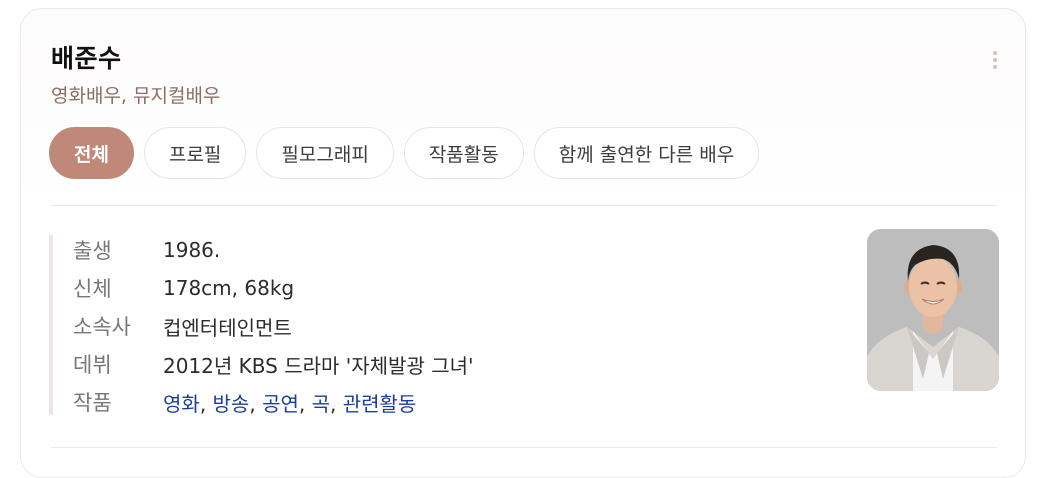 The height and width of the screenshot is (478, 1038). Describe the element at coordinates (136, 96) in the screenshot. I see `profile-occupation: 영화배우, 뮤지컬배우` at that location.